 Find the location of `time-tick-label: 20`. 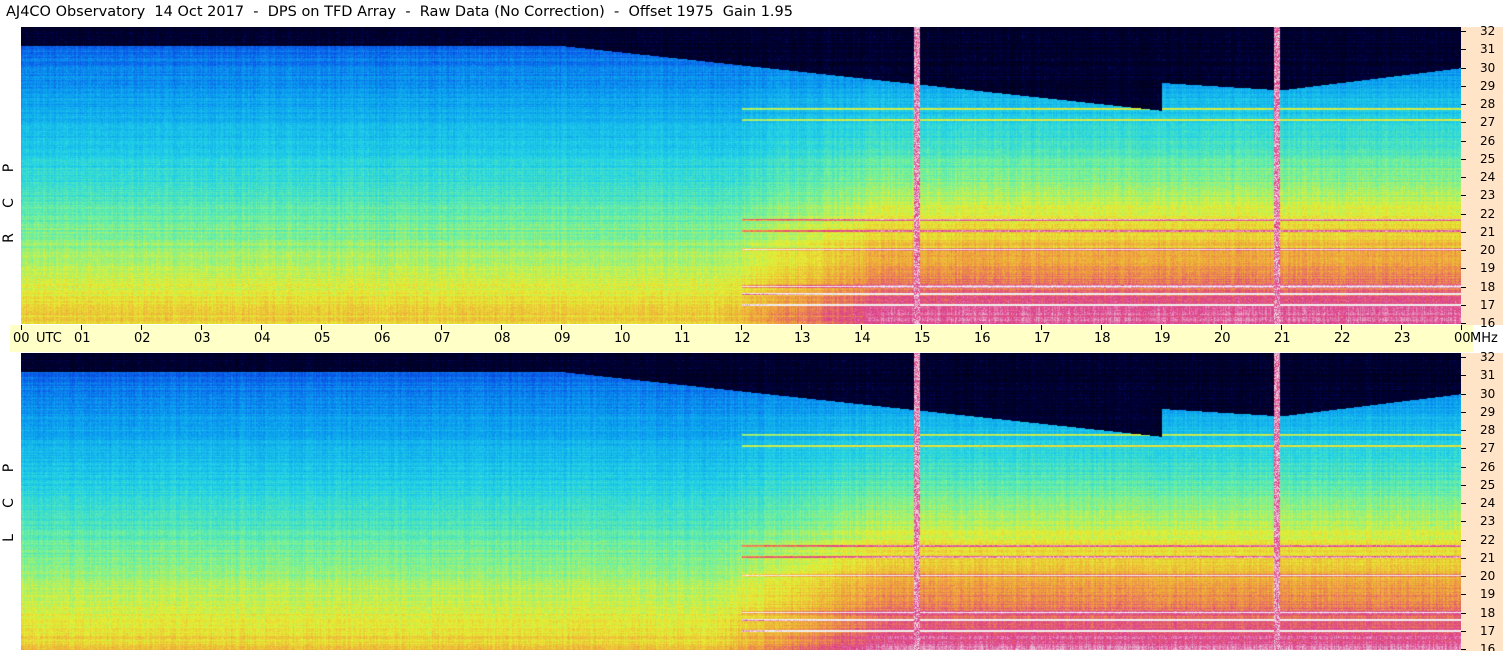

time-tick-label: 20 is located at coordinates (1222, 338).